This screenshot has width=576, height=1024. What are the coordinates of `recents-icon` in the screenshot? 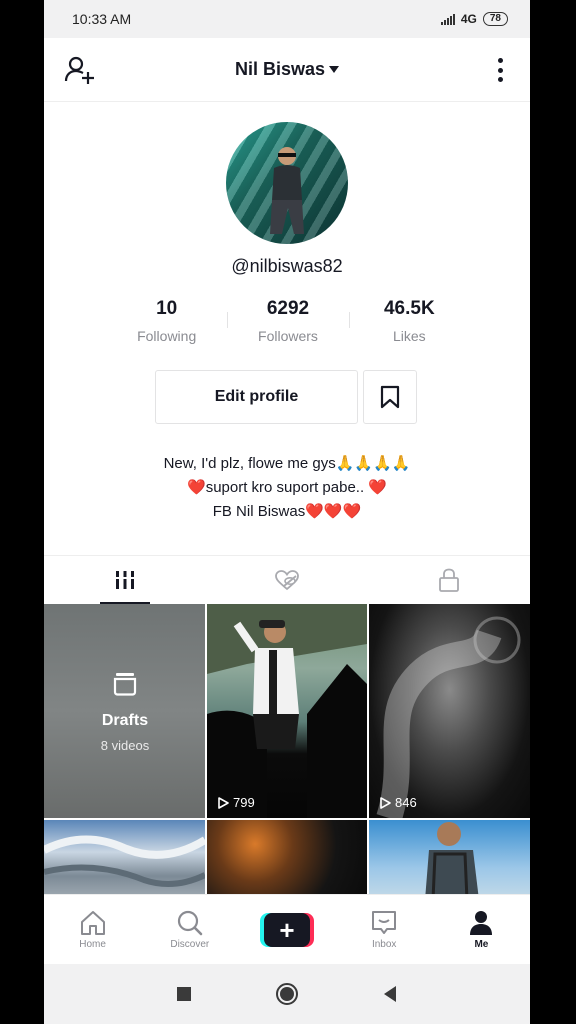 It's located at (184, 994).